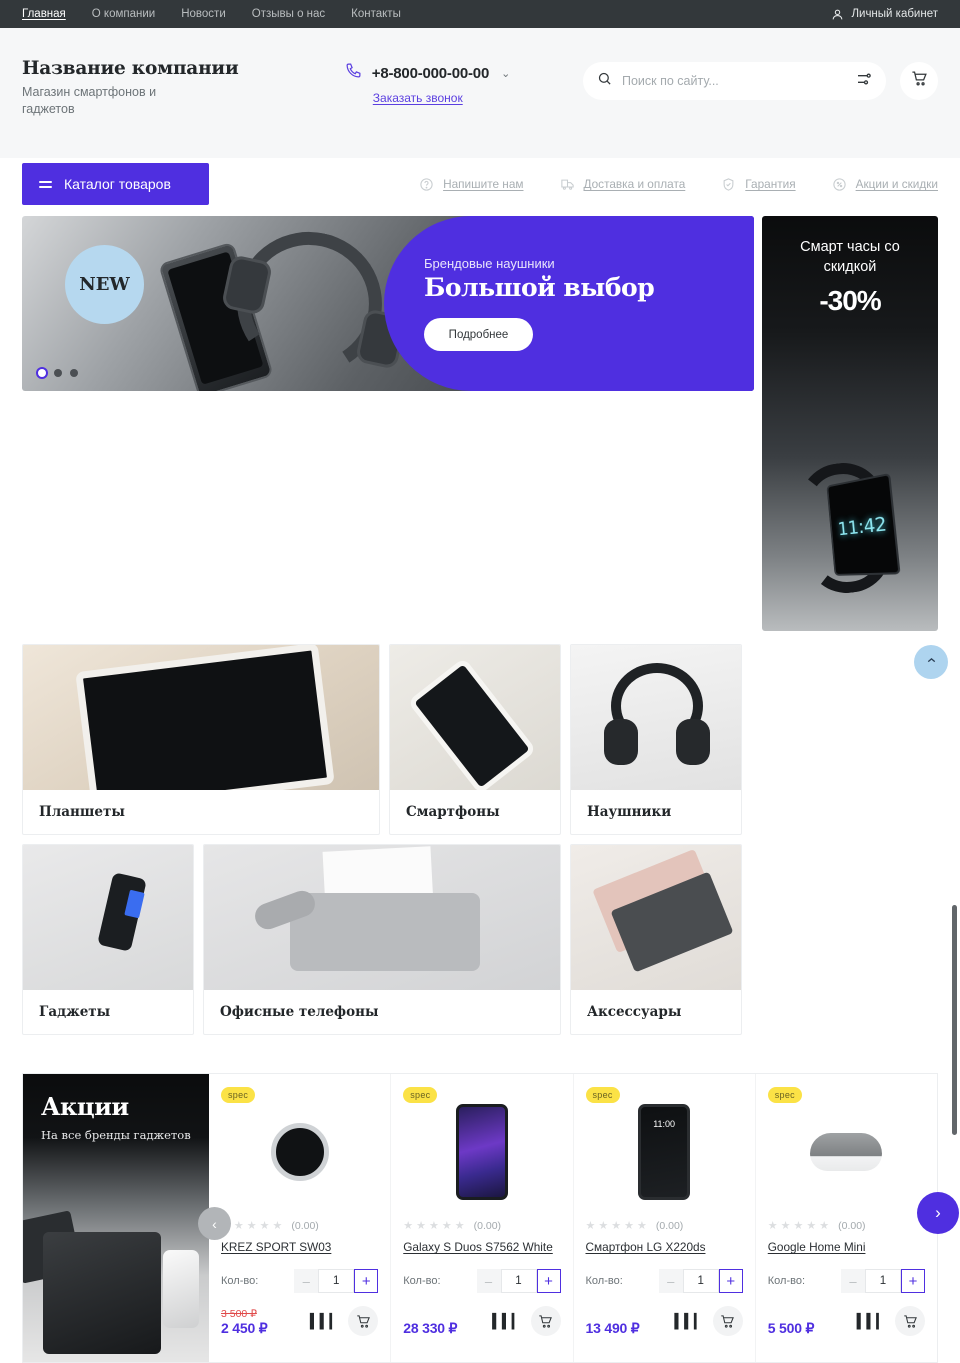  What do you see at coordinates (478, 334) in the screenshot?
I see `hero-more-button: Подробнее` at bounding box center [478, 334].